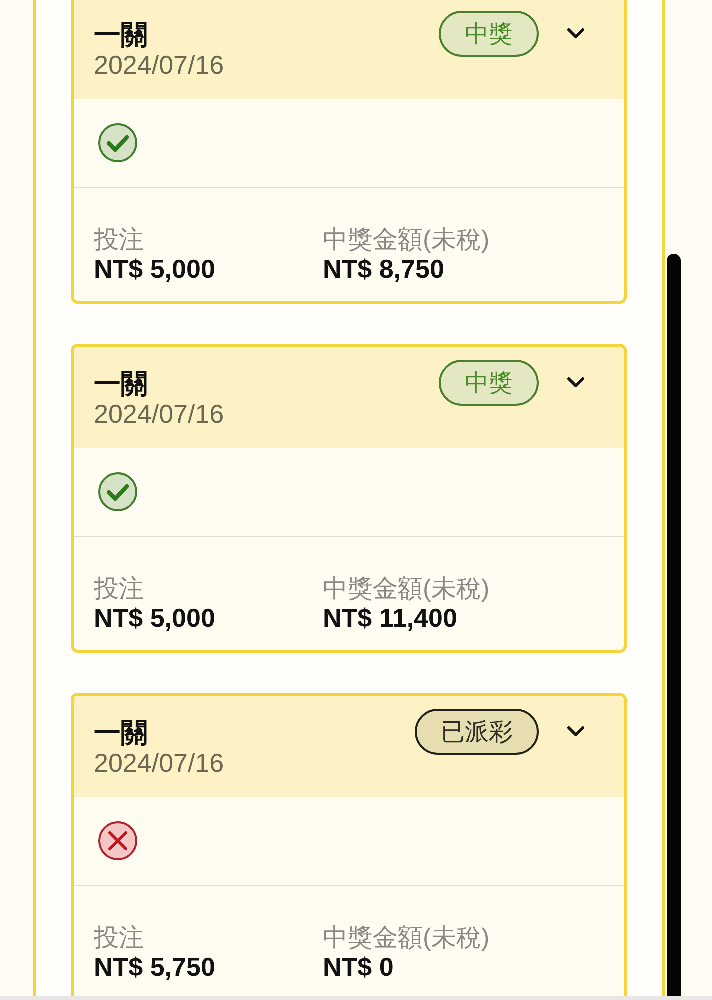 Image resolution: width=712 pixels, height=1000 pixels. Describe the element at coordinates (155, 967) in the screenshot. I see `stake-amount: NT$ 5,750` at that location.